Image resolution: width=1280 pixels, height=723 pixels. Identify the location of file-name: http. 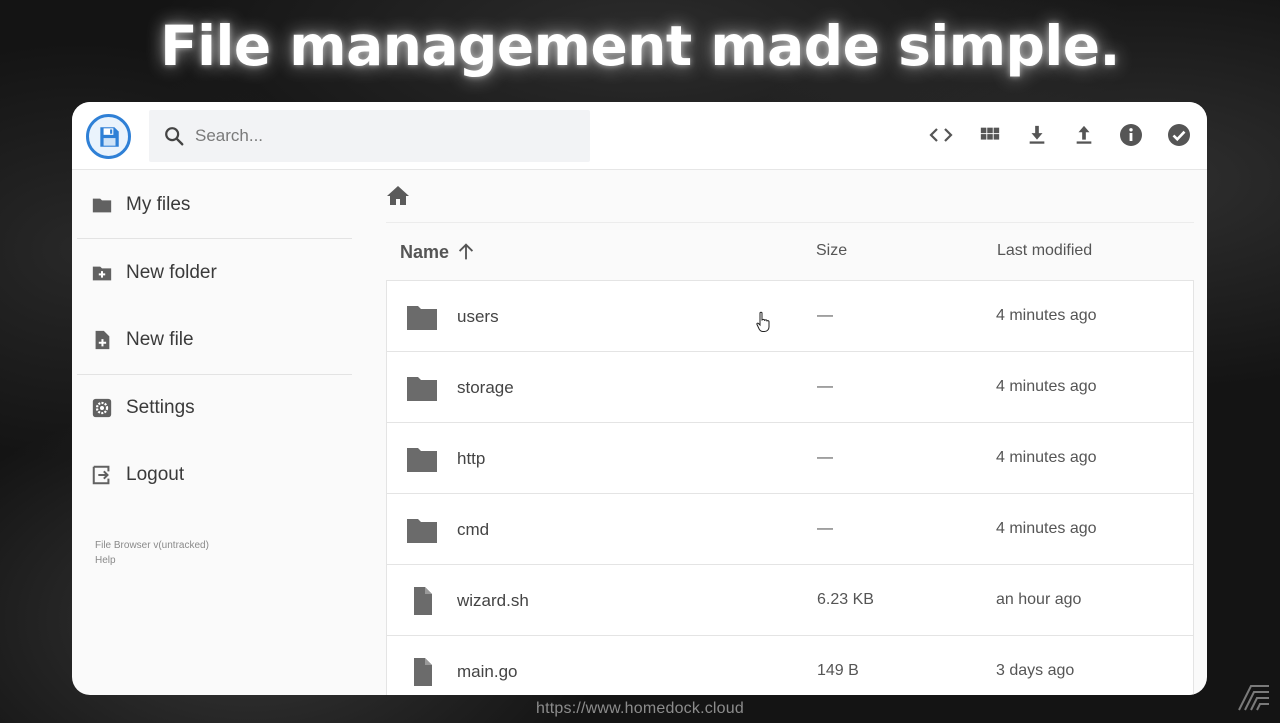
(471, 458).